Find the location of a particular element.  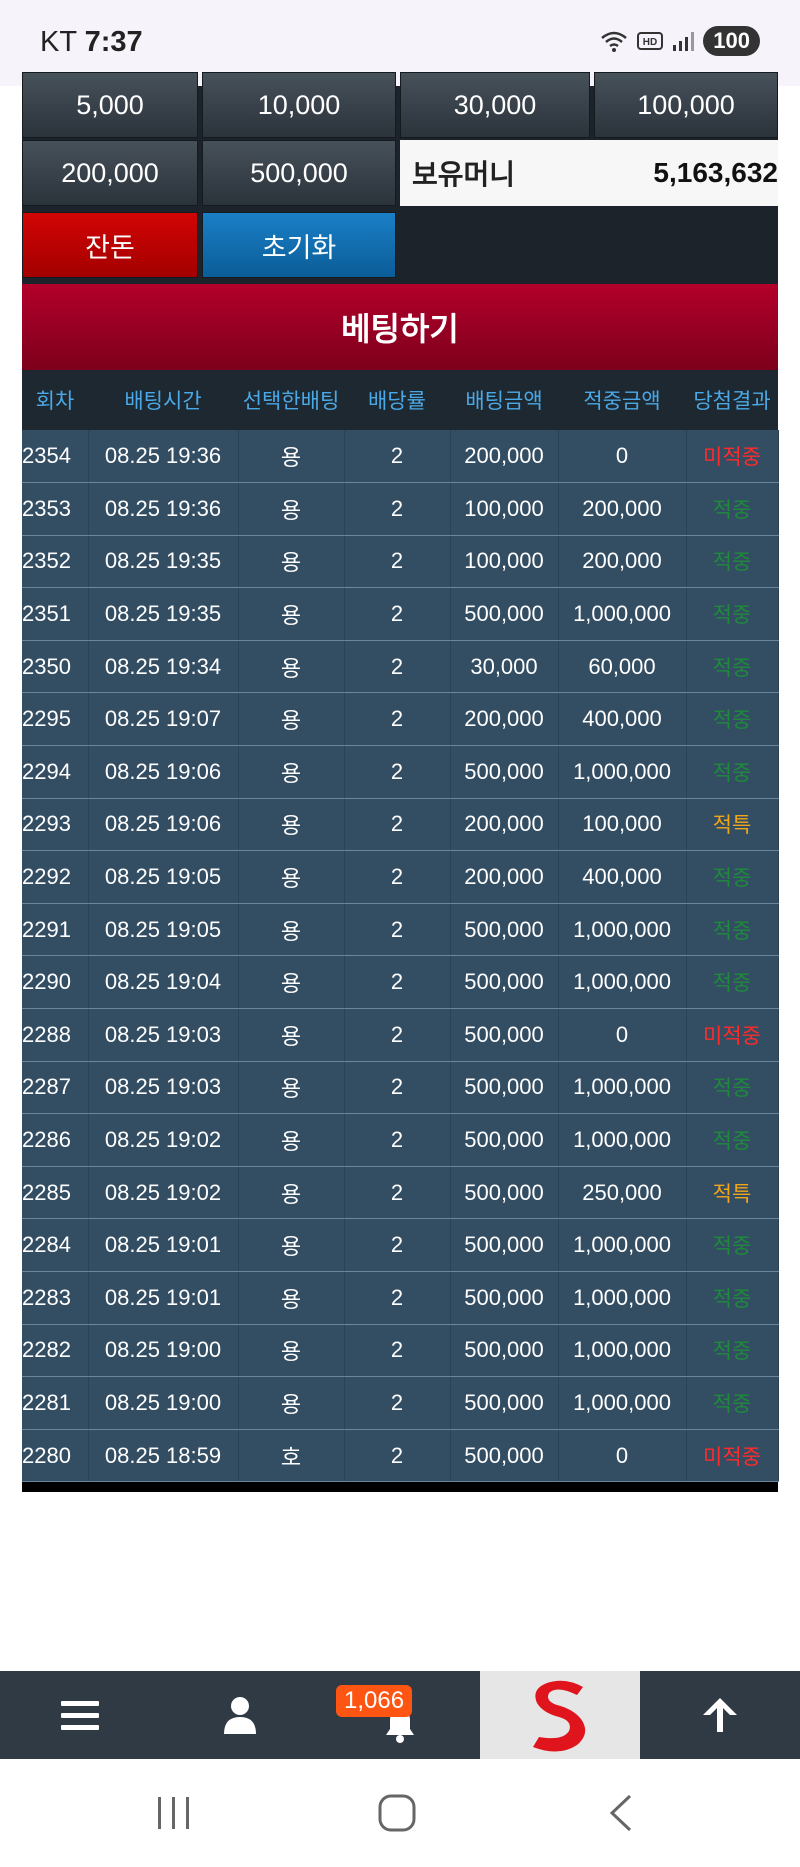

bet-time-cell: 08.25 19:07 is located at coordinates (163, 719).